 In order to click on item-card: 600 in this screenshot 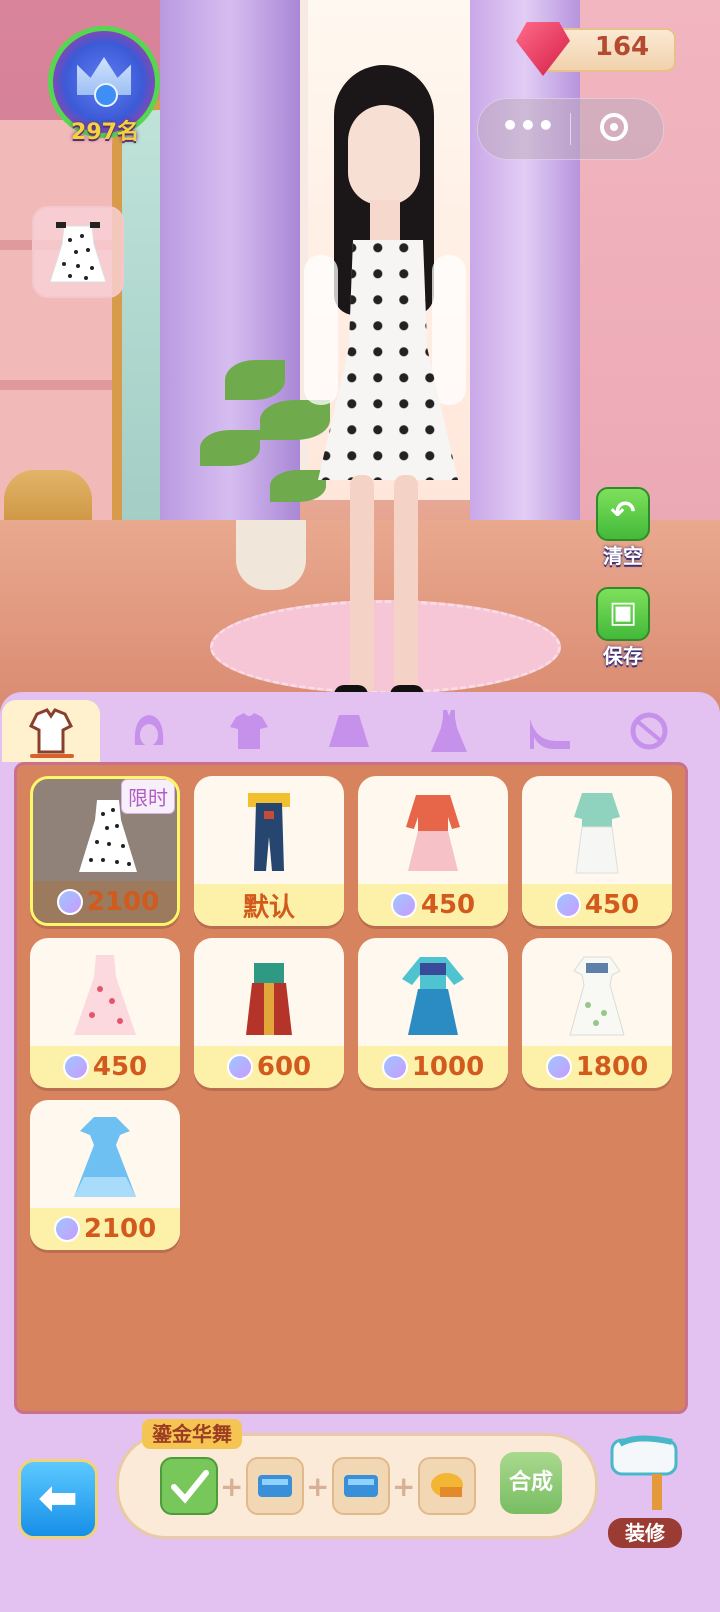, I will do `click(269, 1013)`.